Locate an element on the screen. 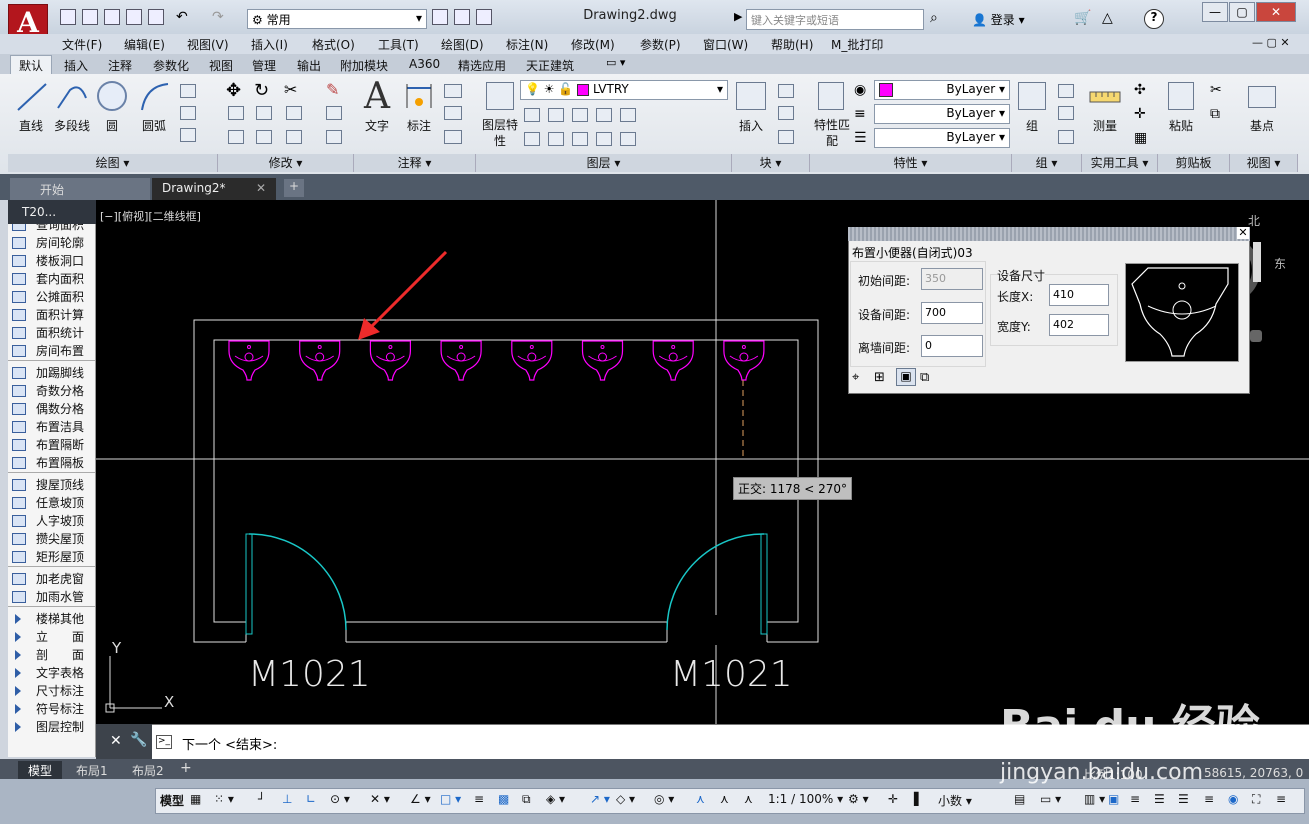 The image size is (1309, 824). stretch-icon is located at coordinates (236, 137).